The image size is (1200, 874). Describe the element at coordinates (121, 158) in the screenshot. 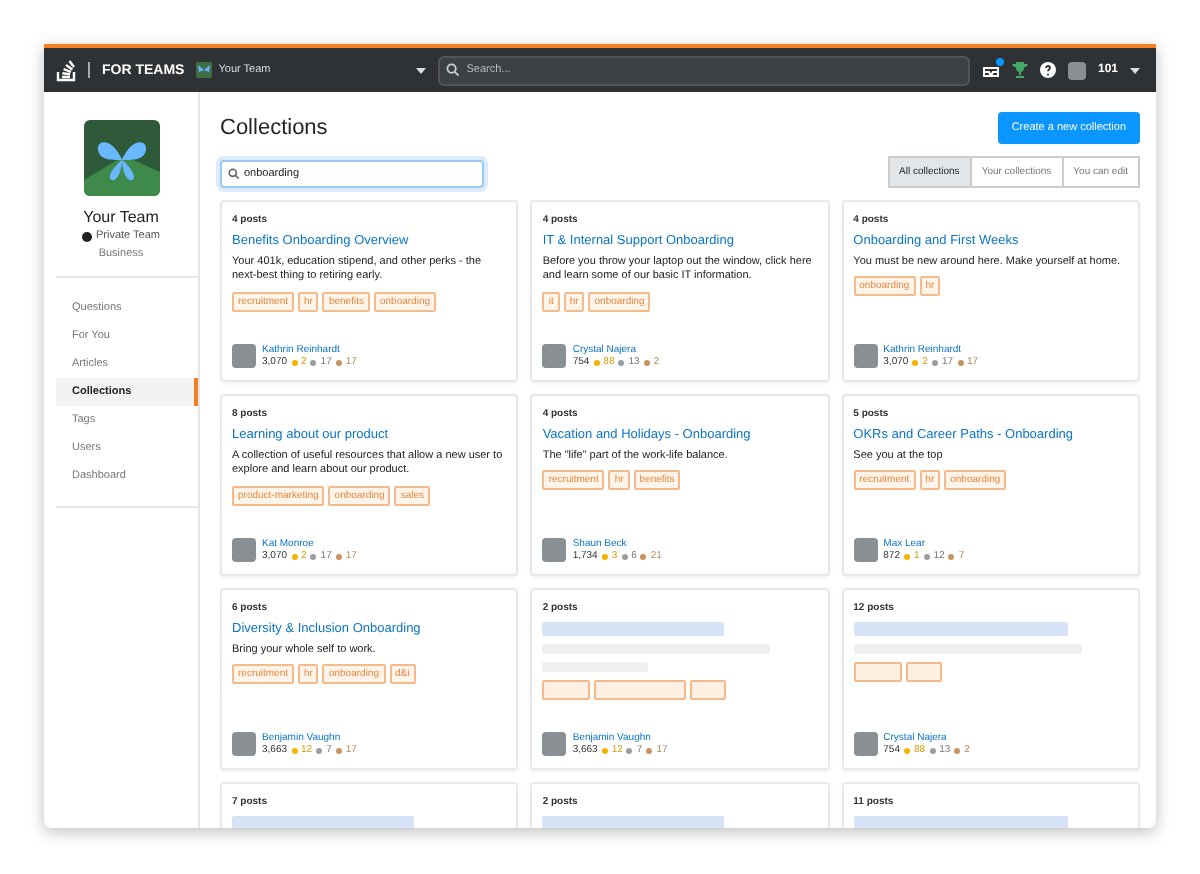

I see `team-logo-icon` at that location.